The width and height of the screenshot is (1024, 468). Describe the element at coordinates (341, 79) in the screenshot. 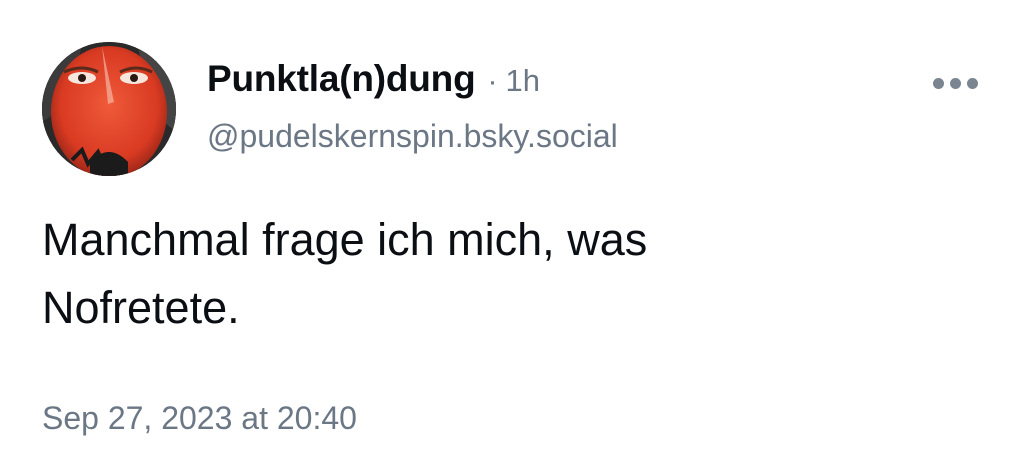

I see `author-display-name: Punktla(n)dung` at that location.